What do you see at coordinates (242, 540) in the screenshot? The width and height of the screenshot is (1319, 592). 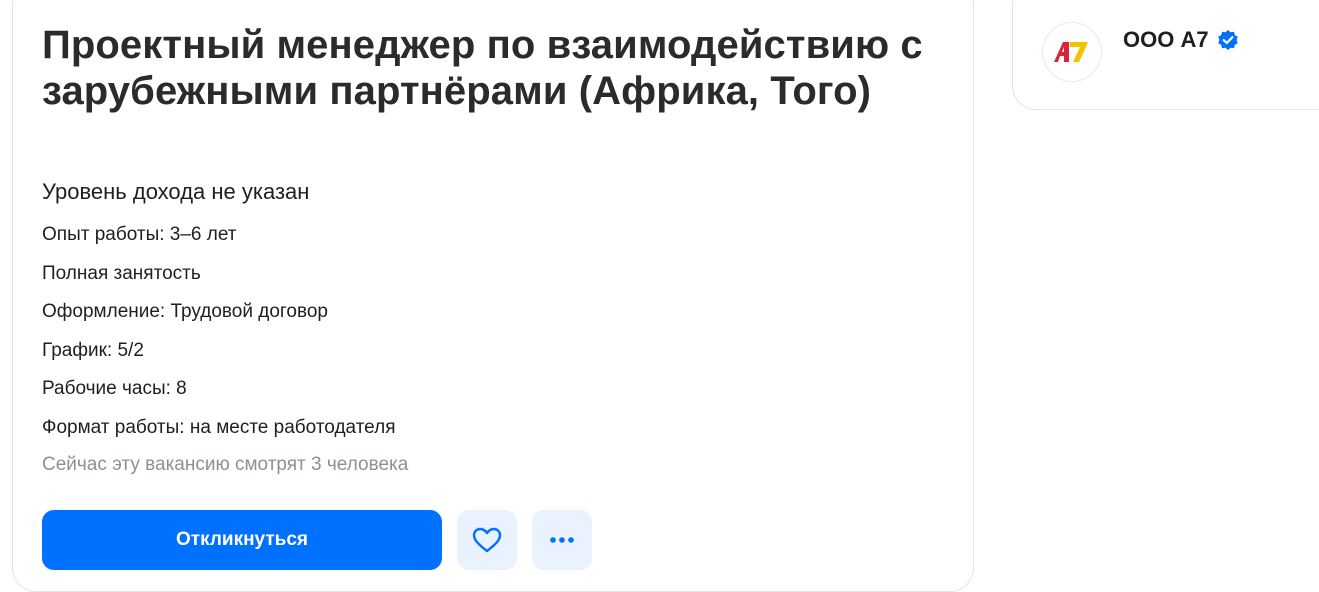 I see `apply-button: Откликнуться` at bounding box center [242, 540].